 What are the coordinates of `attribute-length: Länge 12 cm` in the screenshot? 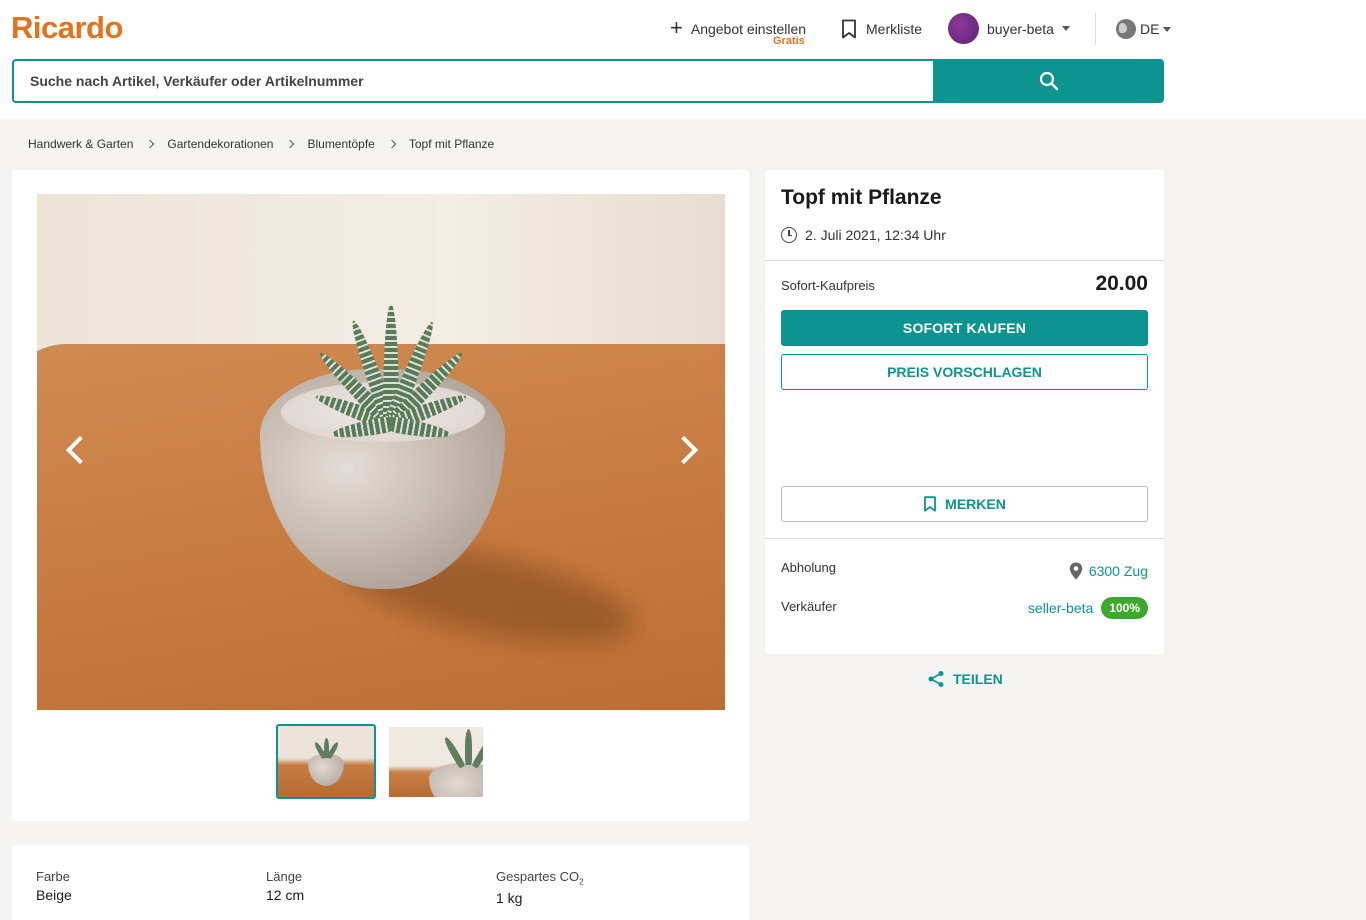 It's located at (285, 886).